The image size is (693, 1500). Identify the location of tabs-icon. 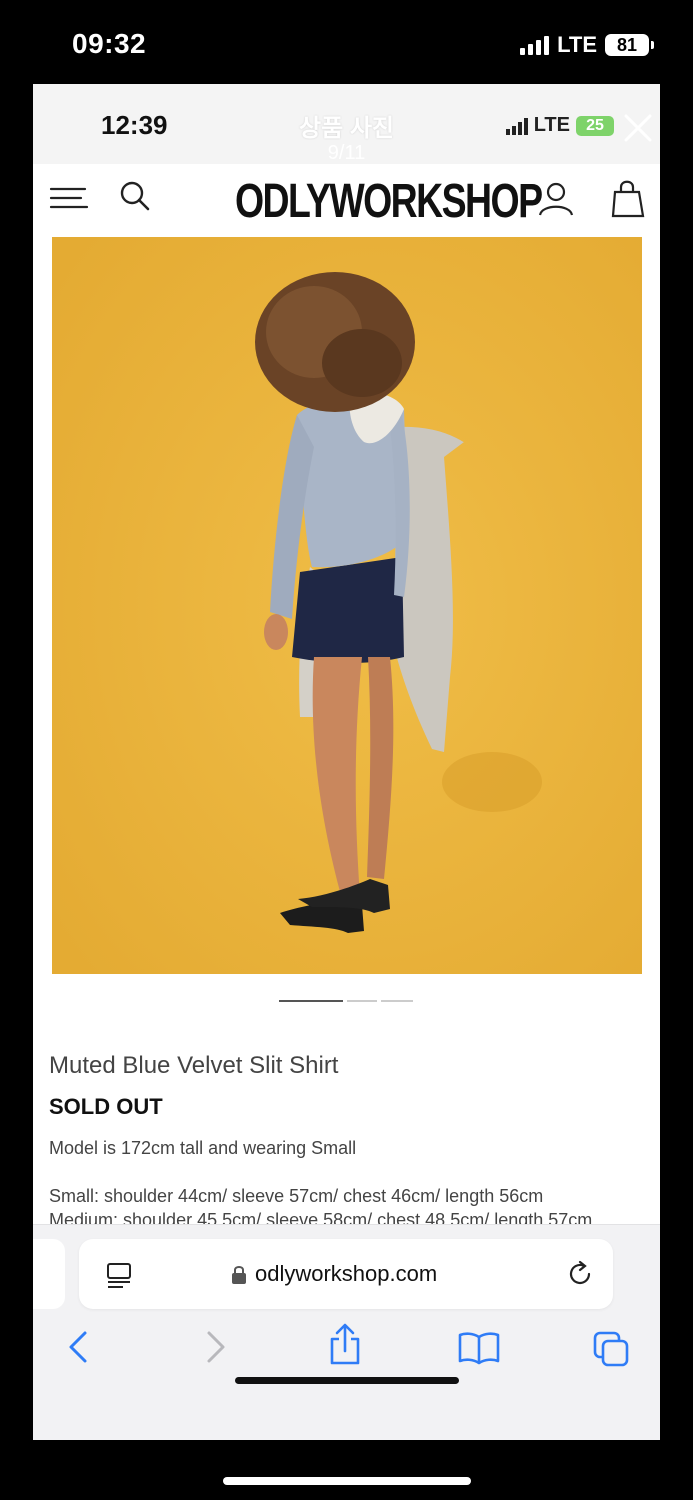
(611, 1349).